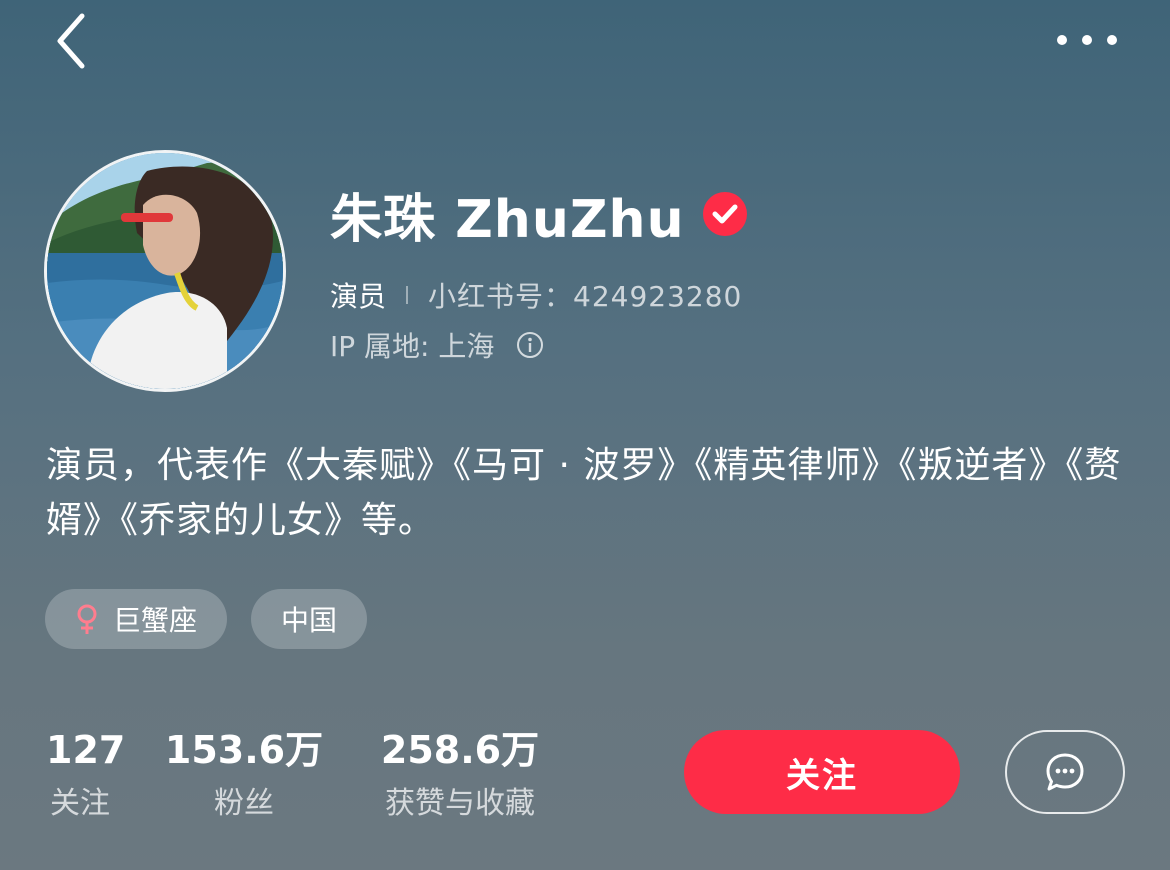 Image resolution: width=1170 pixels, height=870 pixels. I want to click on tag-country-label: 中国, so click(309, 620).